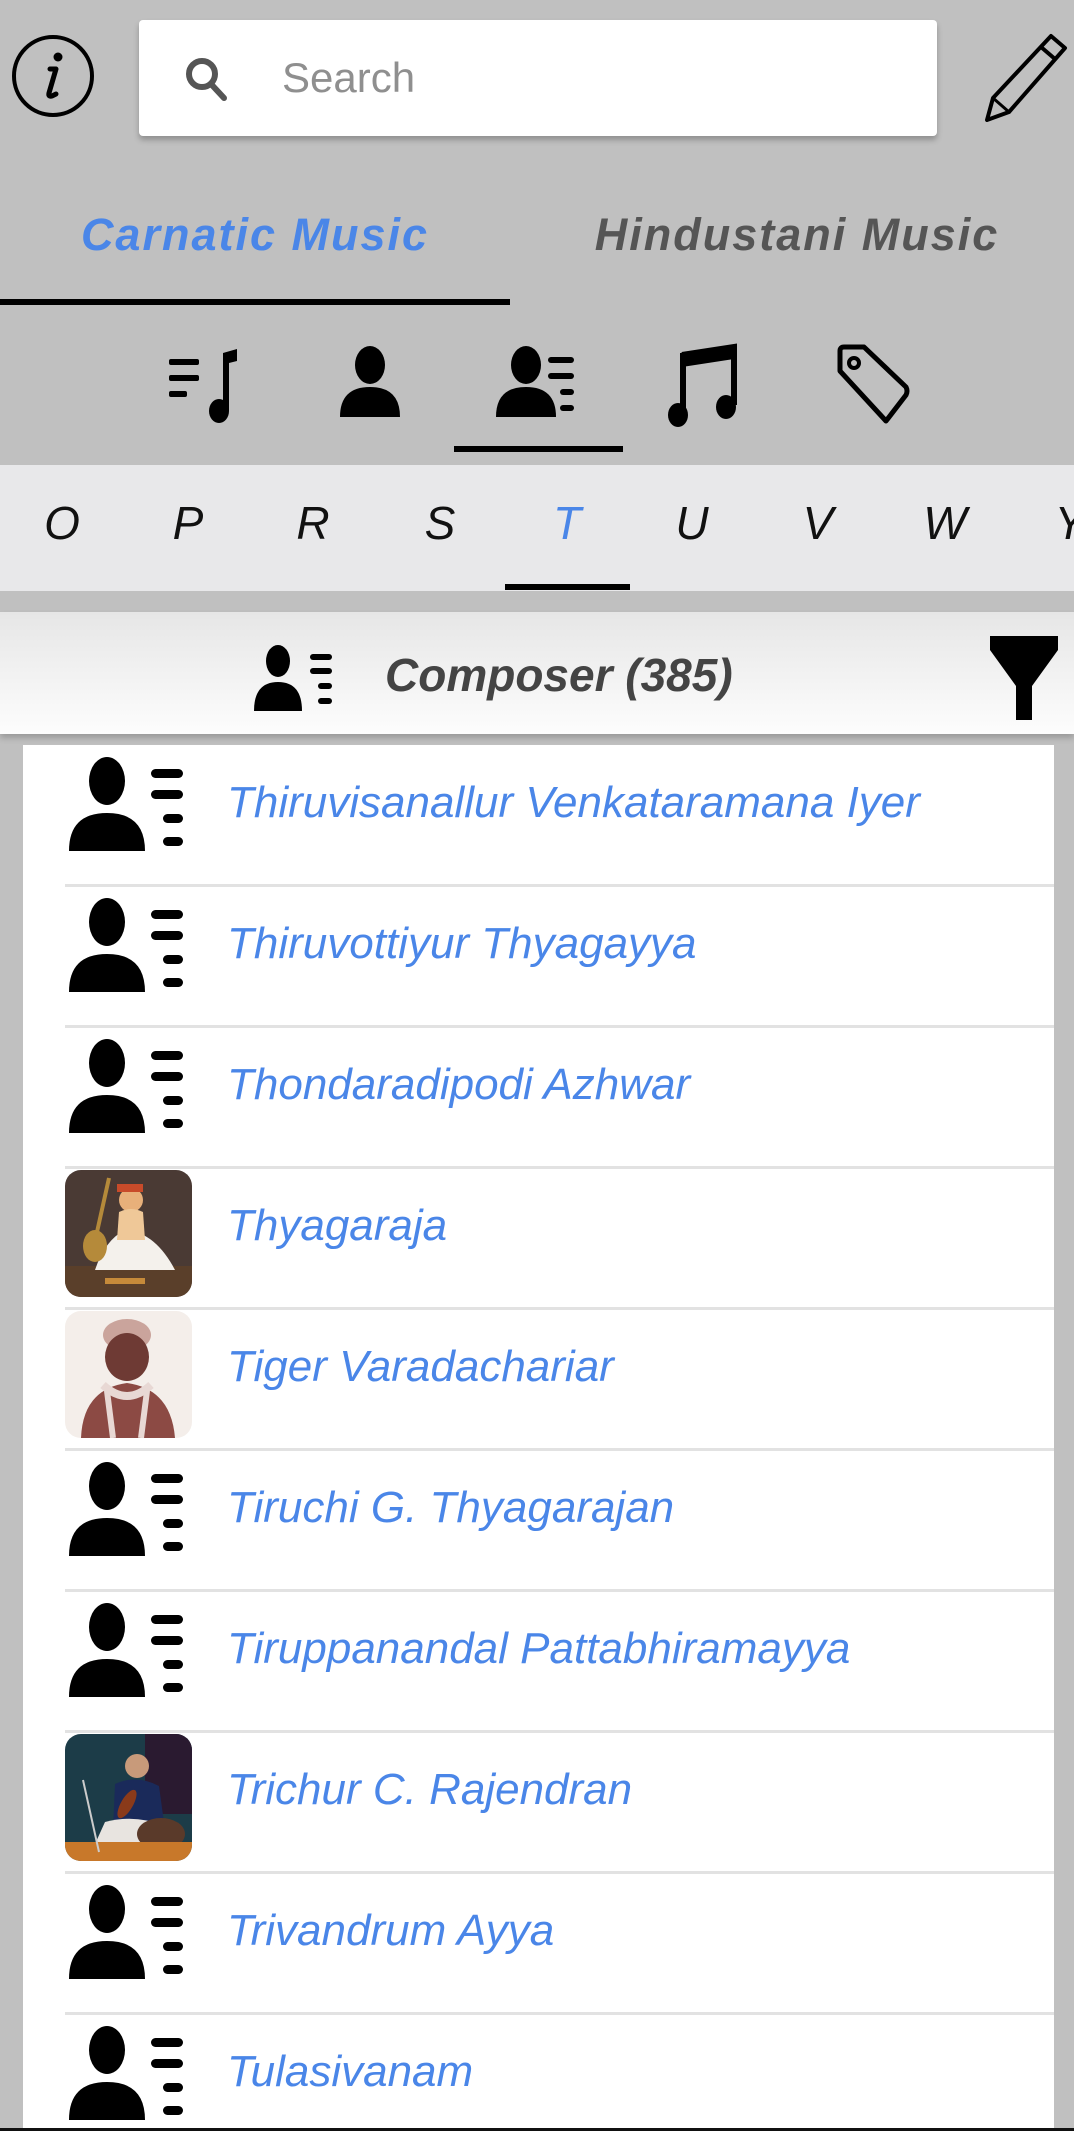 This screenshot has height=2131, width=1074. Describe the element at coordinates (420, 1366) in the screenshot. I see `composer-name: Tiger Varadachariar` at that location.